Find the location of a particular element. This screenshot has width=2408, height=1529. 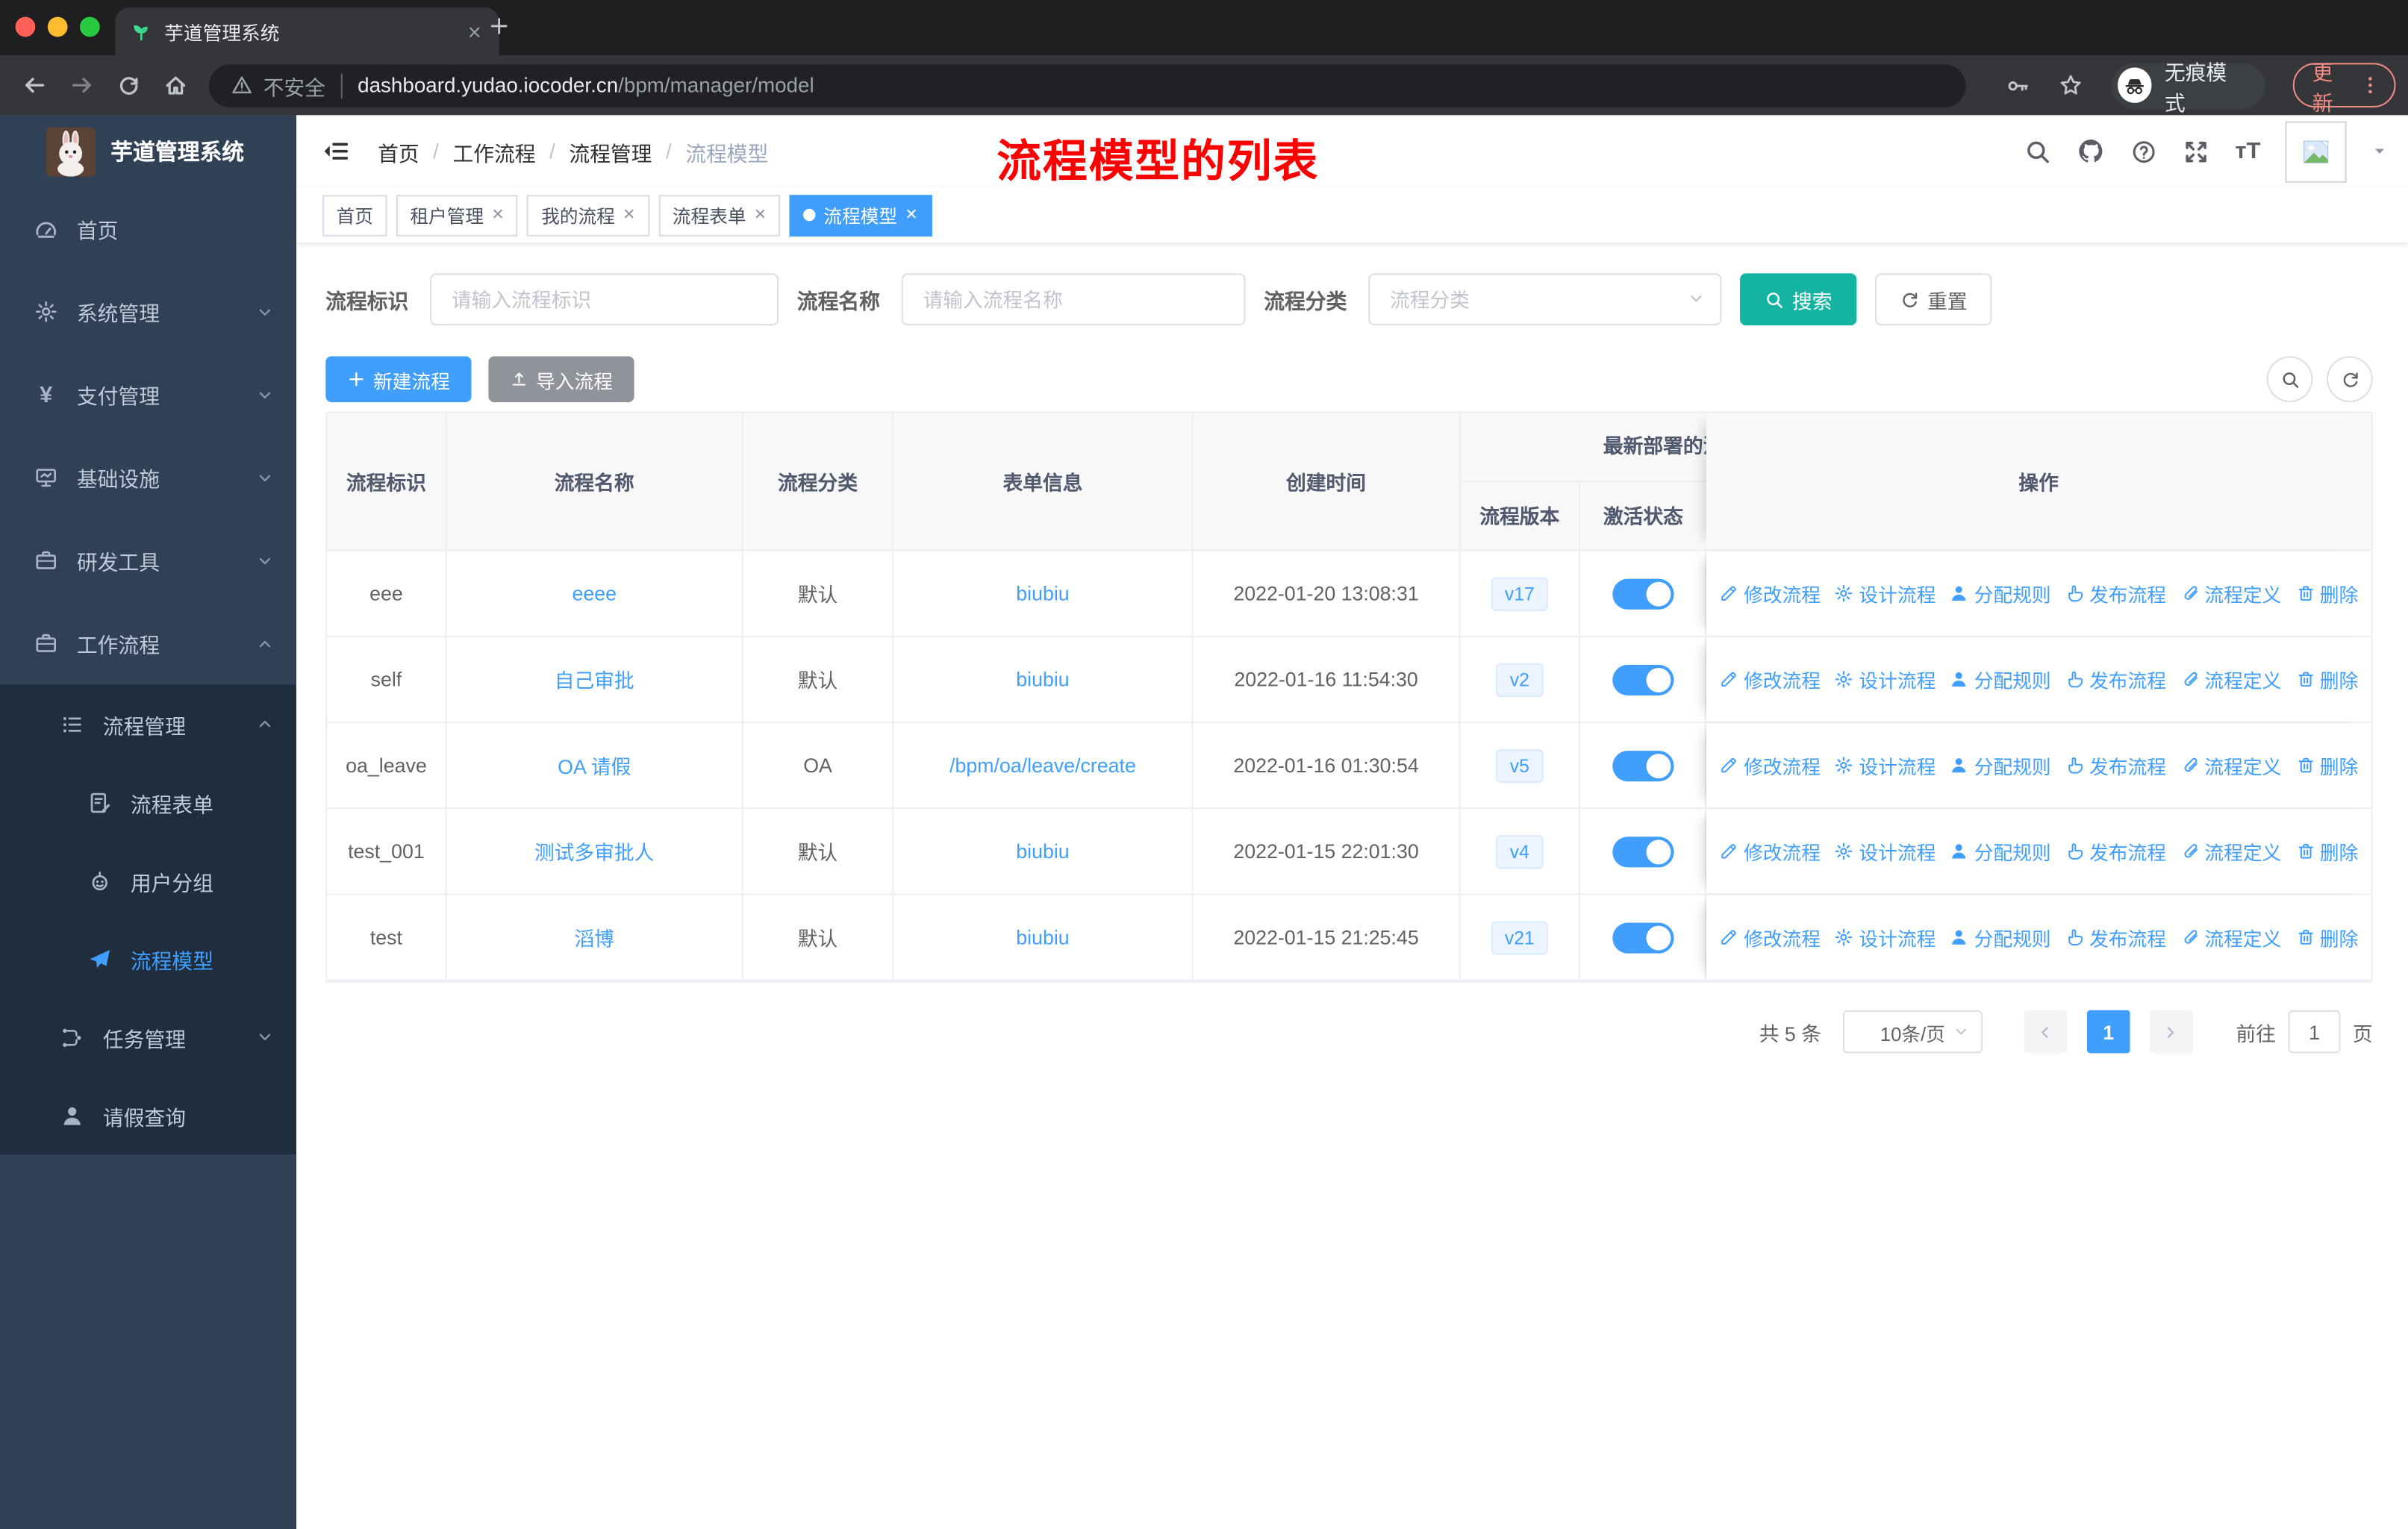

update-button: 更新 is located at coordinates (2344, 87).